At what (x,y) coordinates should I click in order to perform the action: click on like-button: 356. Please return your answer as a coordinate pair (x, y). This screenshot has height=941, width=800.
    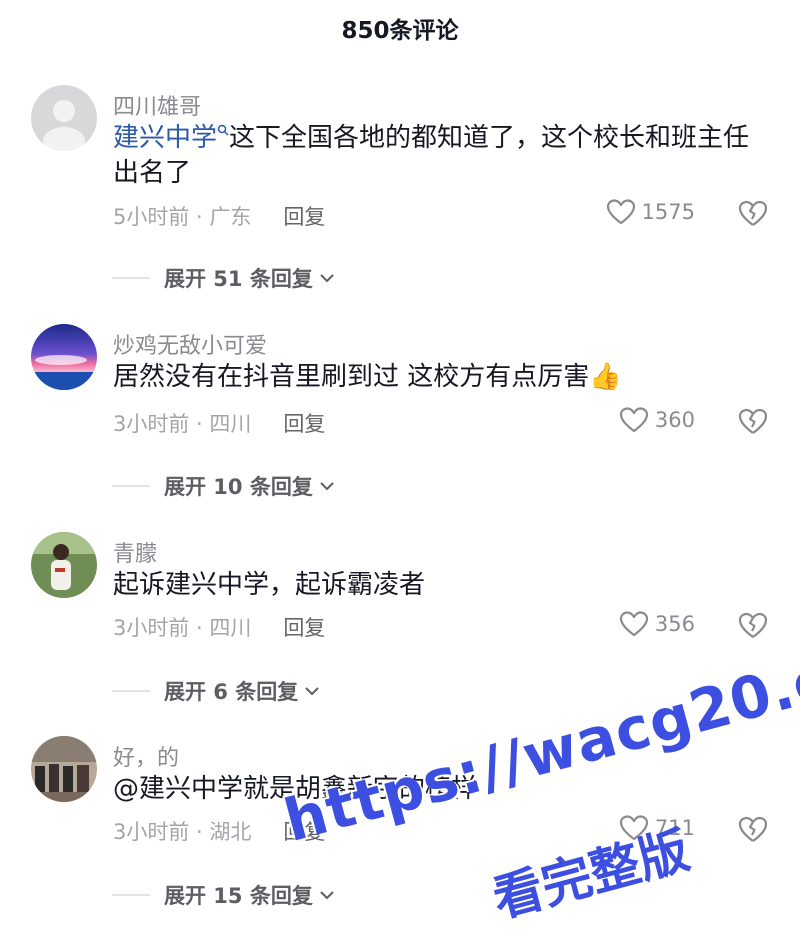
    Looking at the image, I should click on (657, 624).